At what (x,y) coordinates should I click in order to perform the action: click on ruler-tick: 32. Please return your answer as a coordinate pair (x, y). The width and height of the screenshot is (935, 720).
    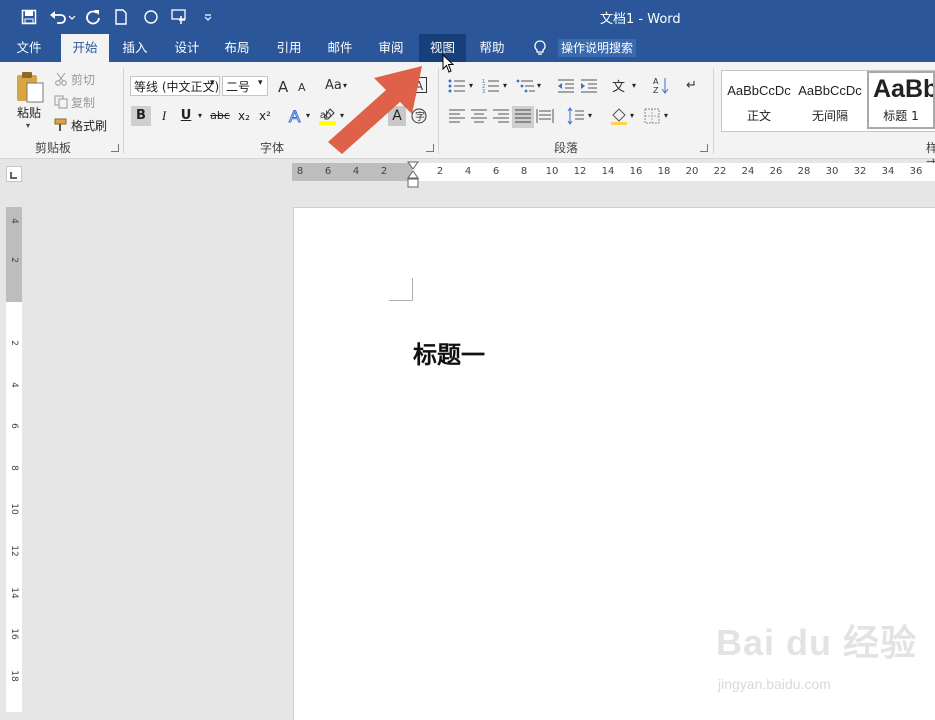
    Looking at the image, I should click on (860, 171).